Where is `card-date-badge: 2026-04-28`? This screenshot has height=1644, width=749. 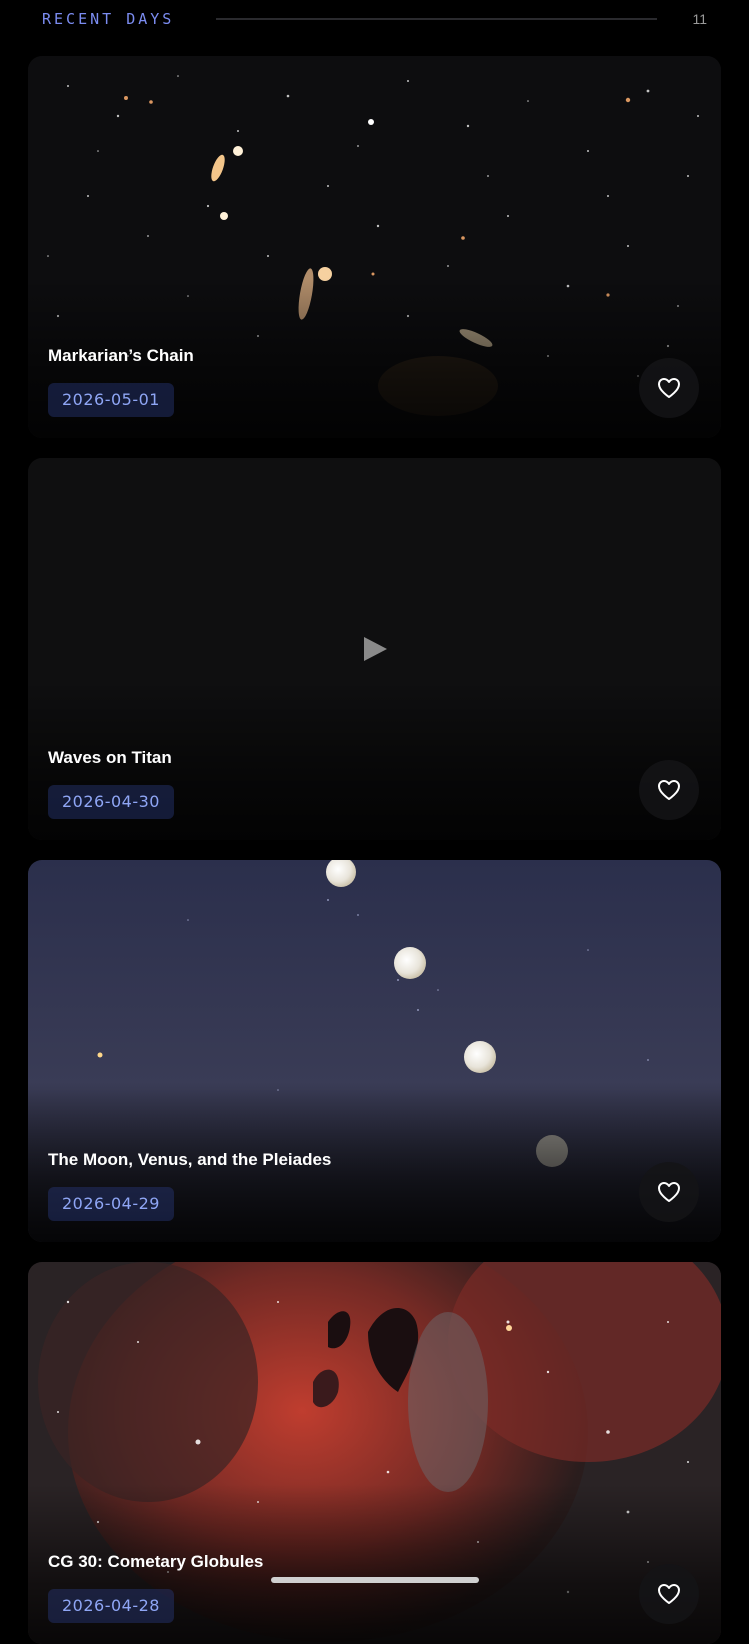
card-date-badge: 2026-04-28 is located at coordinates (111, 1606).